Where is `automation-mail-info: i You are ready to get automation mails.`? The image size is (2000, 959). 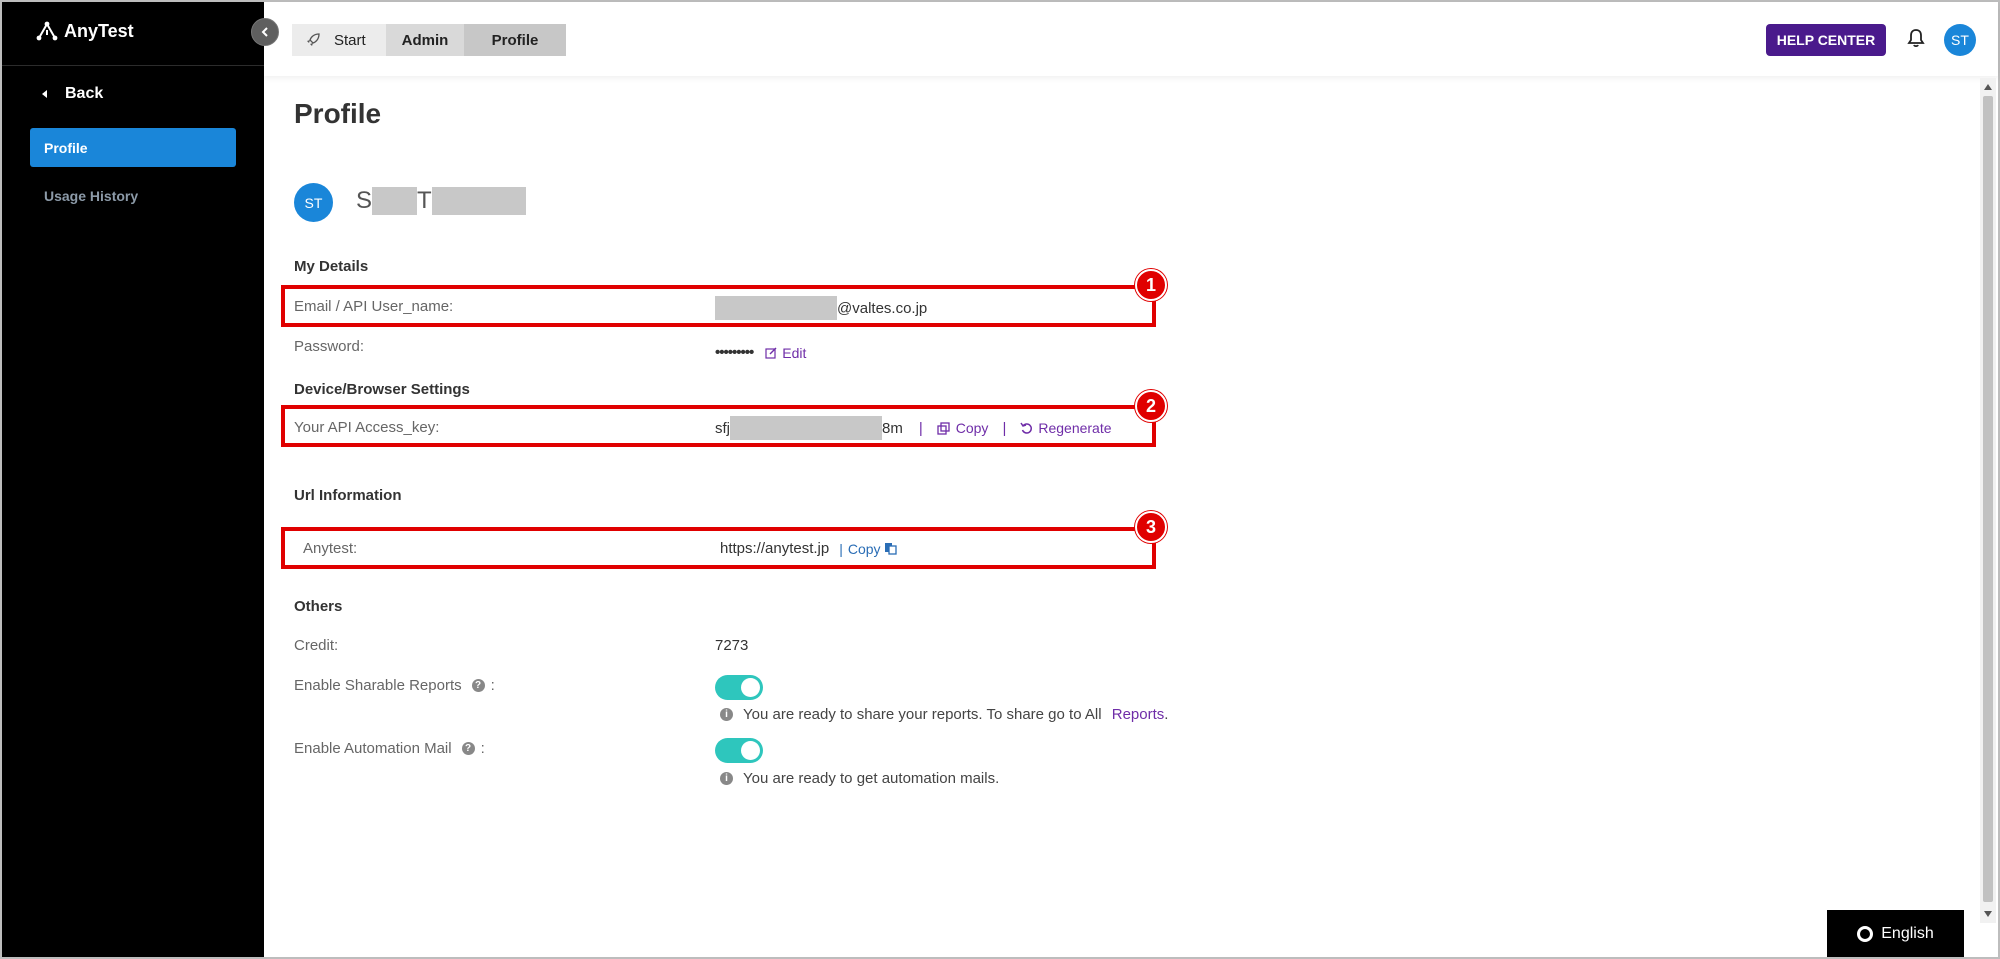
automation-mail-info: i You are ready to get automation mails. is located at coordinates (859, 778).